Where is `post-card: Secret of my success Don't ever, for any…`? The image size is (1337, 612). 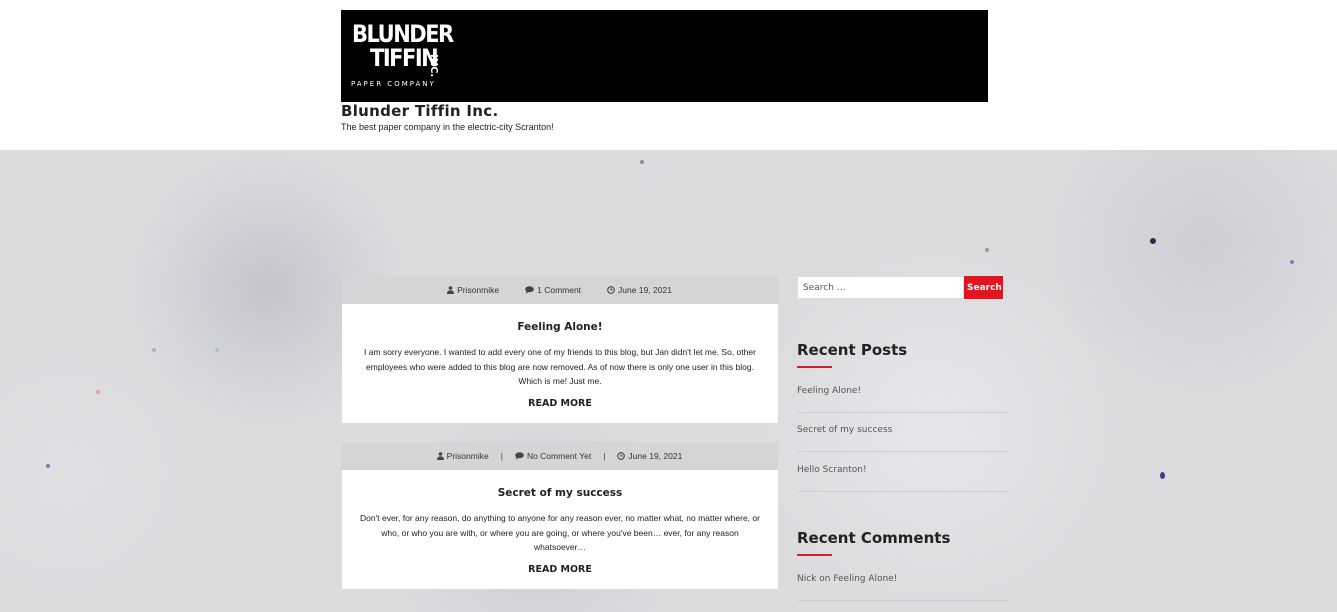
post-card: Secret of my success Don't ever, for any… is located at coordinates (560, 529).